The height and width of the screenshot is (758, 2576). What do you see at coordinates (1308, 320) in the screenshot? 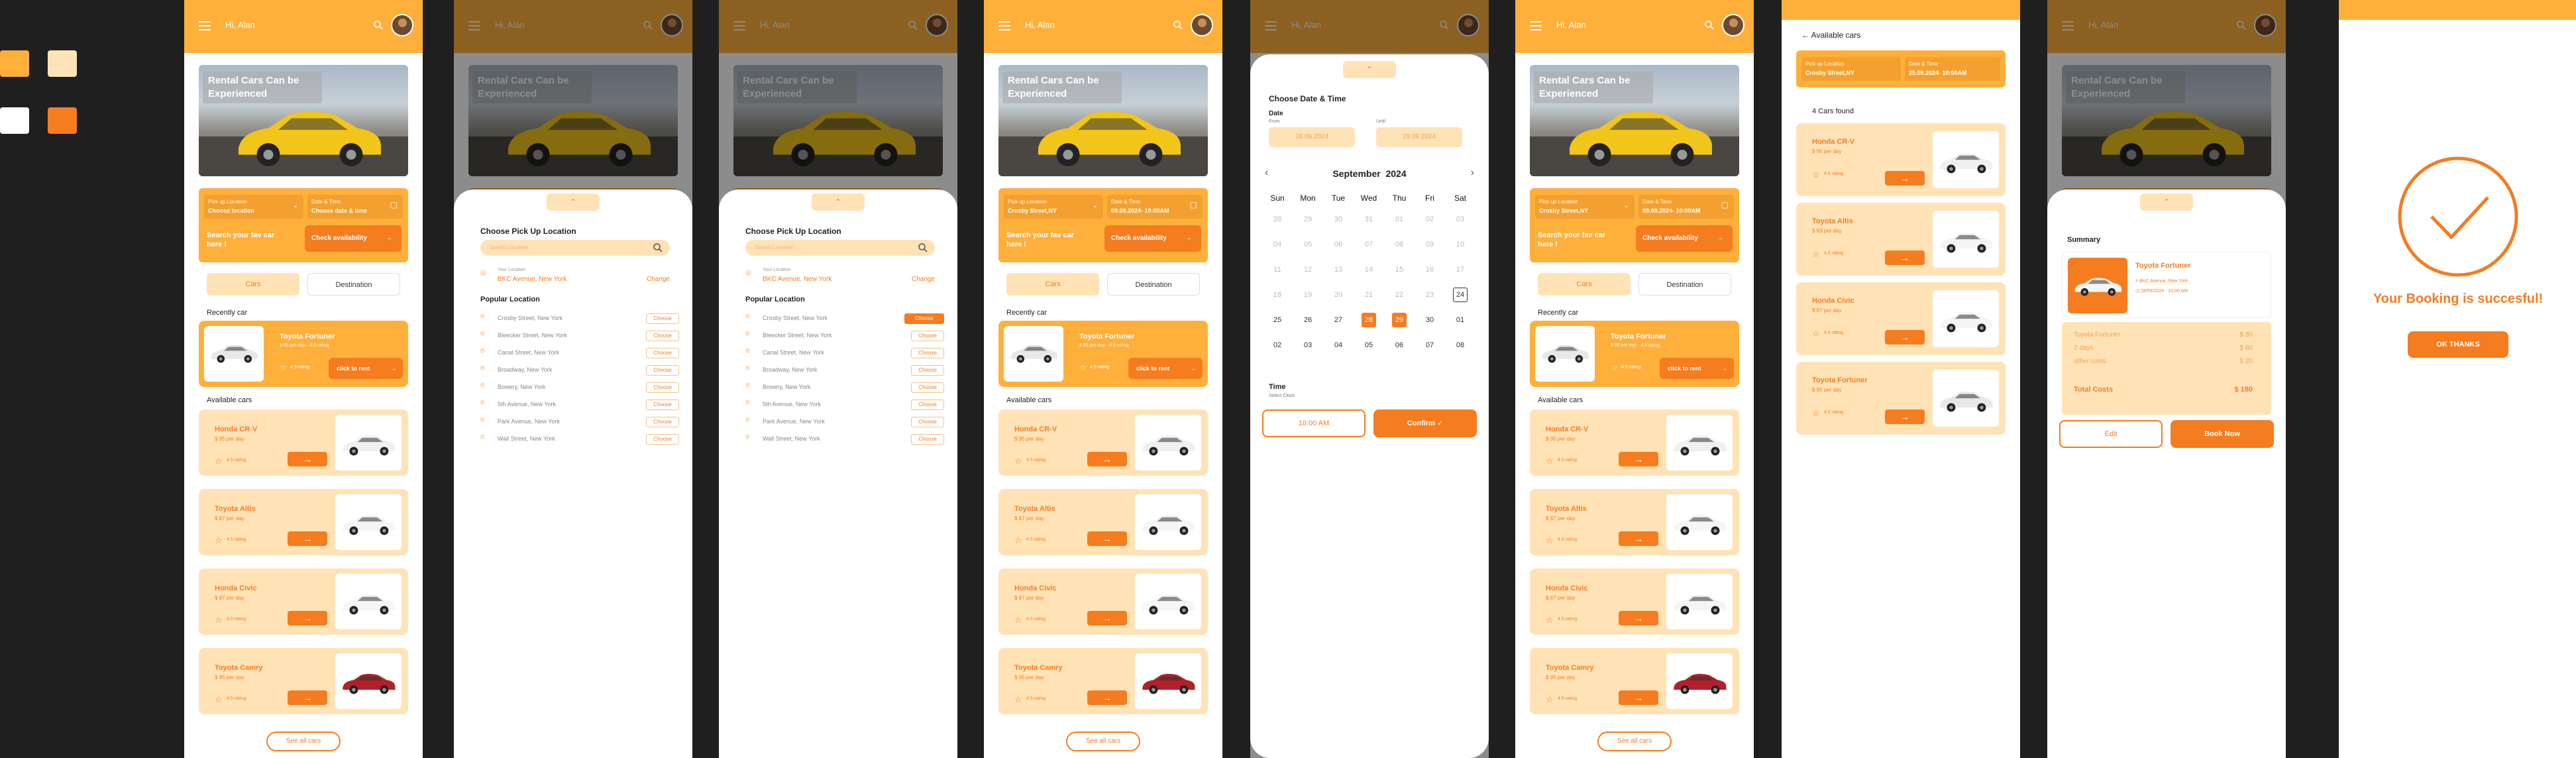
I see `calendar-day: 26` at bounding box center [1308, 320].